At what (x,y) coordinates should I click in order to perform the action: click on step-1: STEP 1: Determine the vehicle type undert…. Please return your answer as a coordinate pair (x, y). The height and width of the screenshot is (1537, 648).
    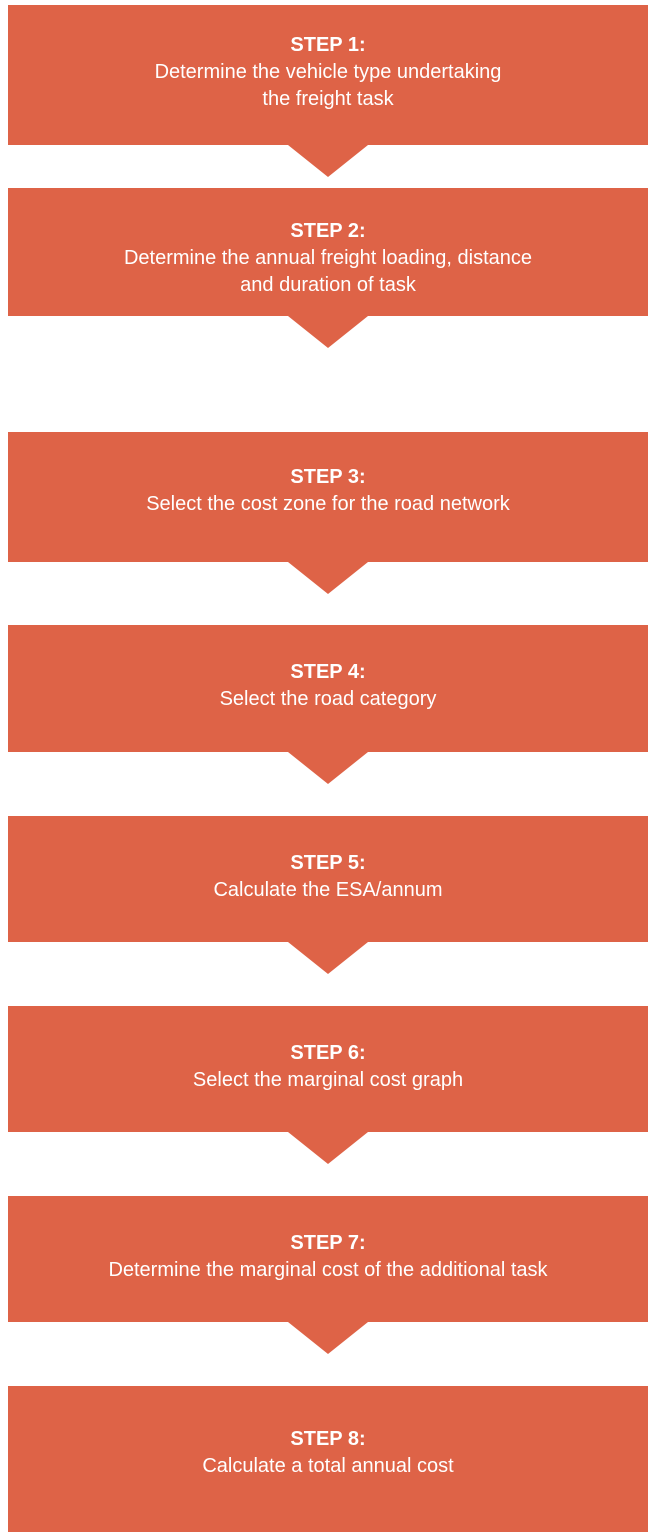
    Looking at the image, I should click on (328, 91).